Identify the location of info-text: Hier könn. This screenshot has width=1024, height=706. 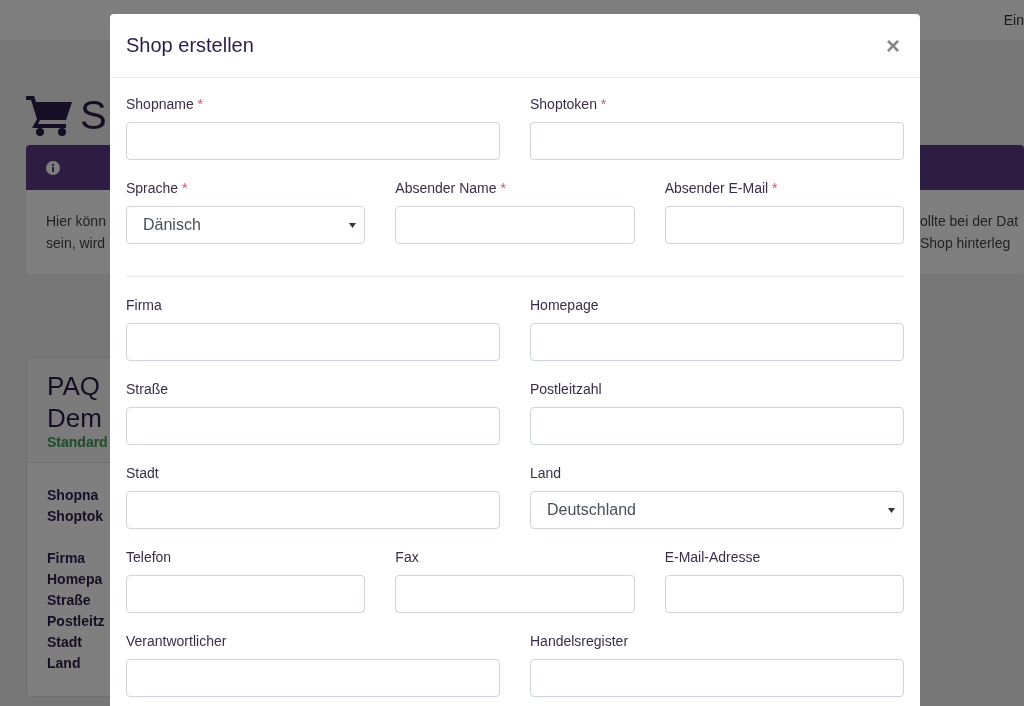
(76, 221).